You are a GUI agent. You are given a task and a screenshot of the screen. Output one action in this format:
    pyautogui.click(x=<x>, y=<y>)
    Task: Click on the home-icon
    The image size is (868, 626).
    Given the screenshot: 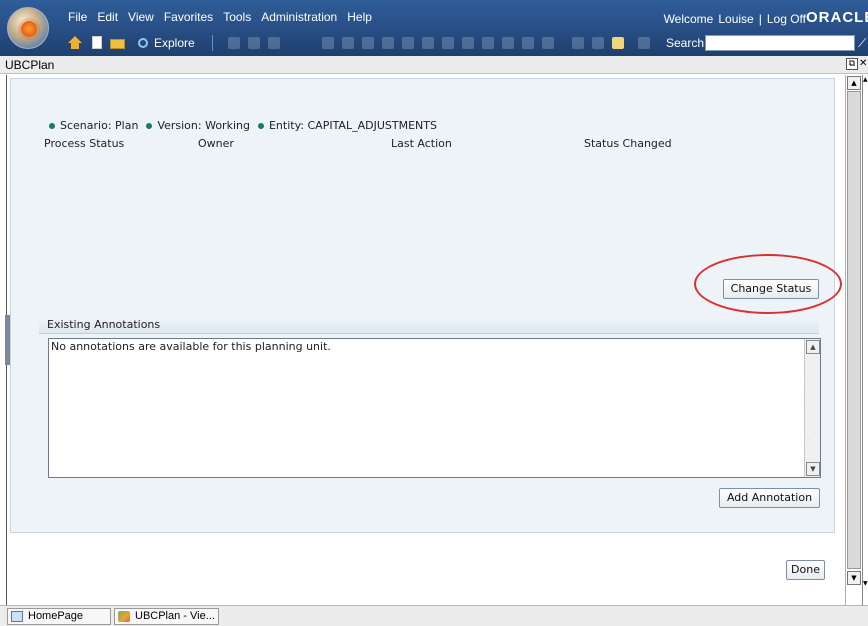 What is the action you would take?
    pyautogui.click(x=75, y=43)
    